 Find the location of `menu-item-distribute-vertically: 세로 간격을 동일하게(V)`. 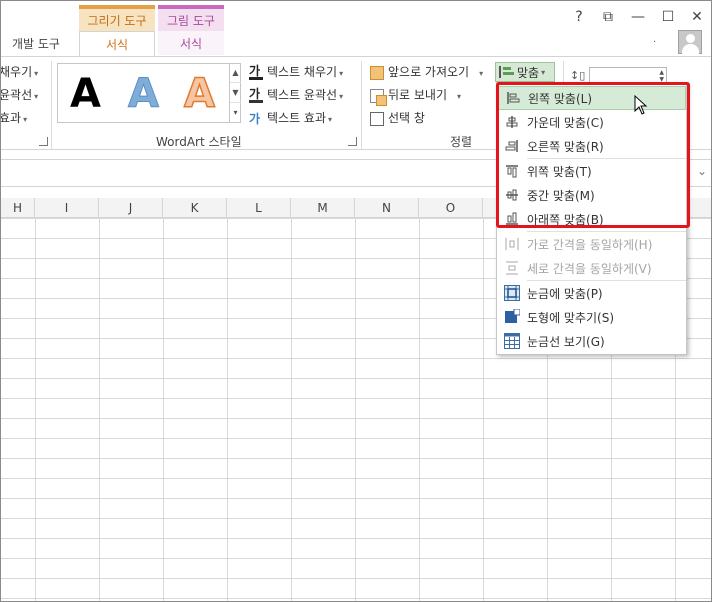

menu-item-distribute-vertically: 세로 간격을 동일하게(V) is located at coordinates (591, 268).